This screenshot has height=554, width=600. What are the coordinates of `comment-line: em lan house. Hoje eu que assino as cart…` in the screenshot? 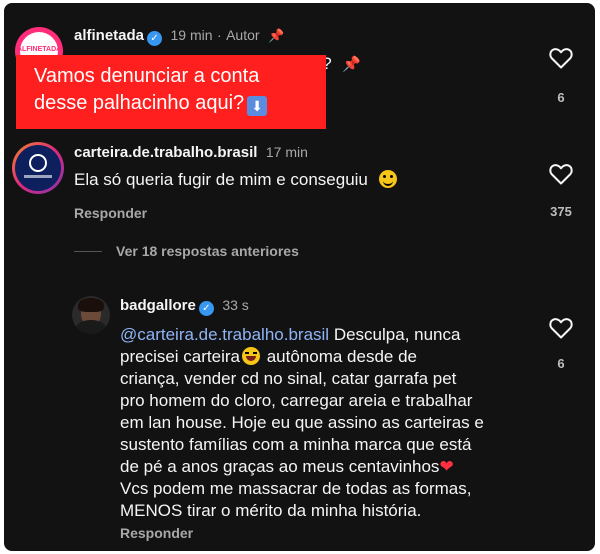 It's located at (302, 422).